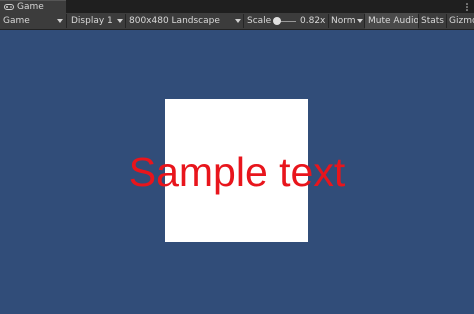 This screenshot has width=474, height=314. What do you see at coordinates (237, 6) in the screenshot?
I see `tab-bar: Game` at bounding box center [237, 6].